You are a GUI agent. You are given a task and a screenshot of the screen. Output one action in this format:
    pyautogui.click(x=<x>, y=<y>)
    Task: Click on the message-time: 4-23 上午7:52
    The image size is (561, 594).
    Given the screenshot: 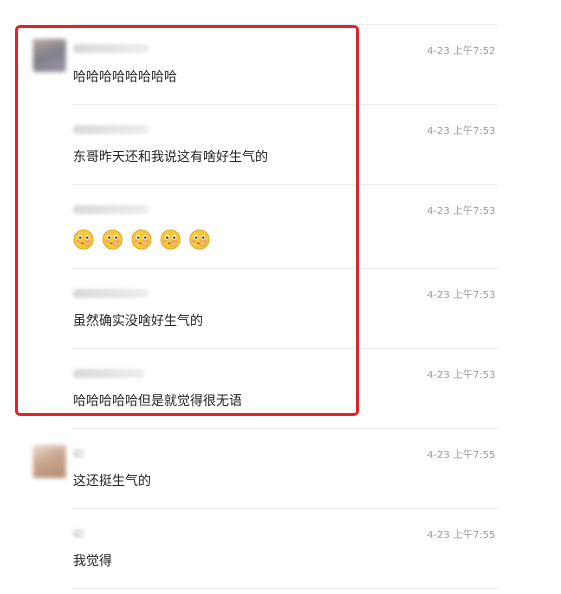 What is the action you would take?
    pyautogui.click(x=461, y=51)
    